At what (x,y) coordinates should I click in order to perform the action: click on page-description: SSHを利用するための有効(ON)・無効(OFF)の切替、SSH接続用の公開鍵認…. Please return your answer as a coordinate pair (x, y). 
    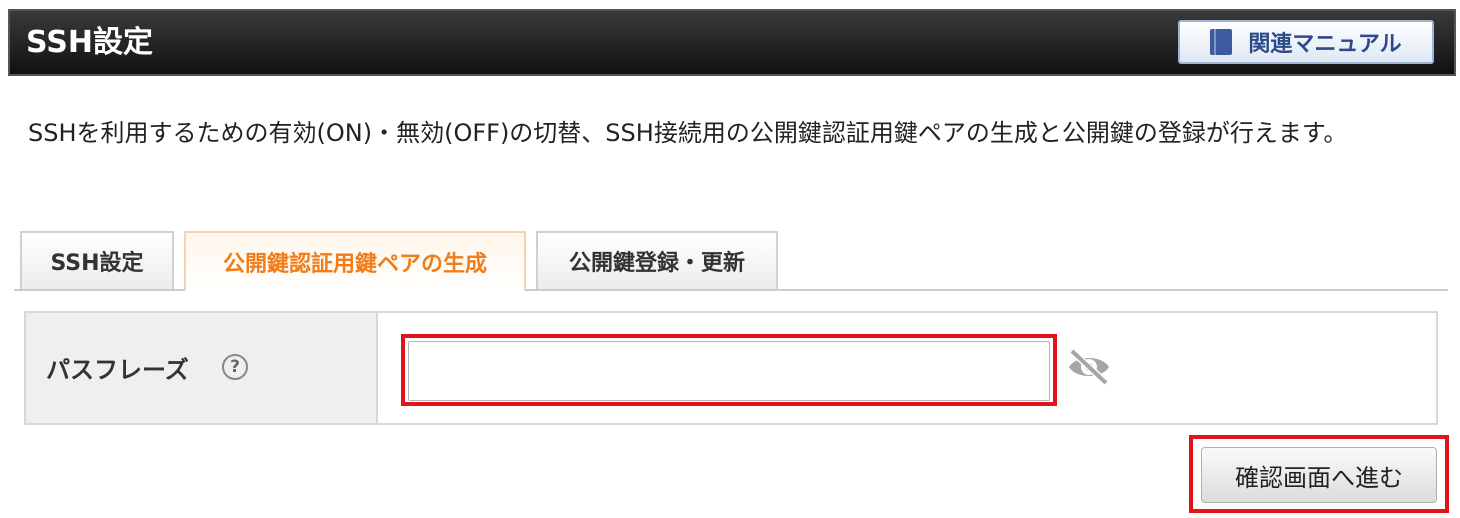
    Looking at the image, I should click on (688, 133).